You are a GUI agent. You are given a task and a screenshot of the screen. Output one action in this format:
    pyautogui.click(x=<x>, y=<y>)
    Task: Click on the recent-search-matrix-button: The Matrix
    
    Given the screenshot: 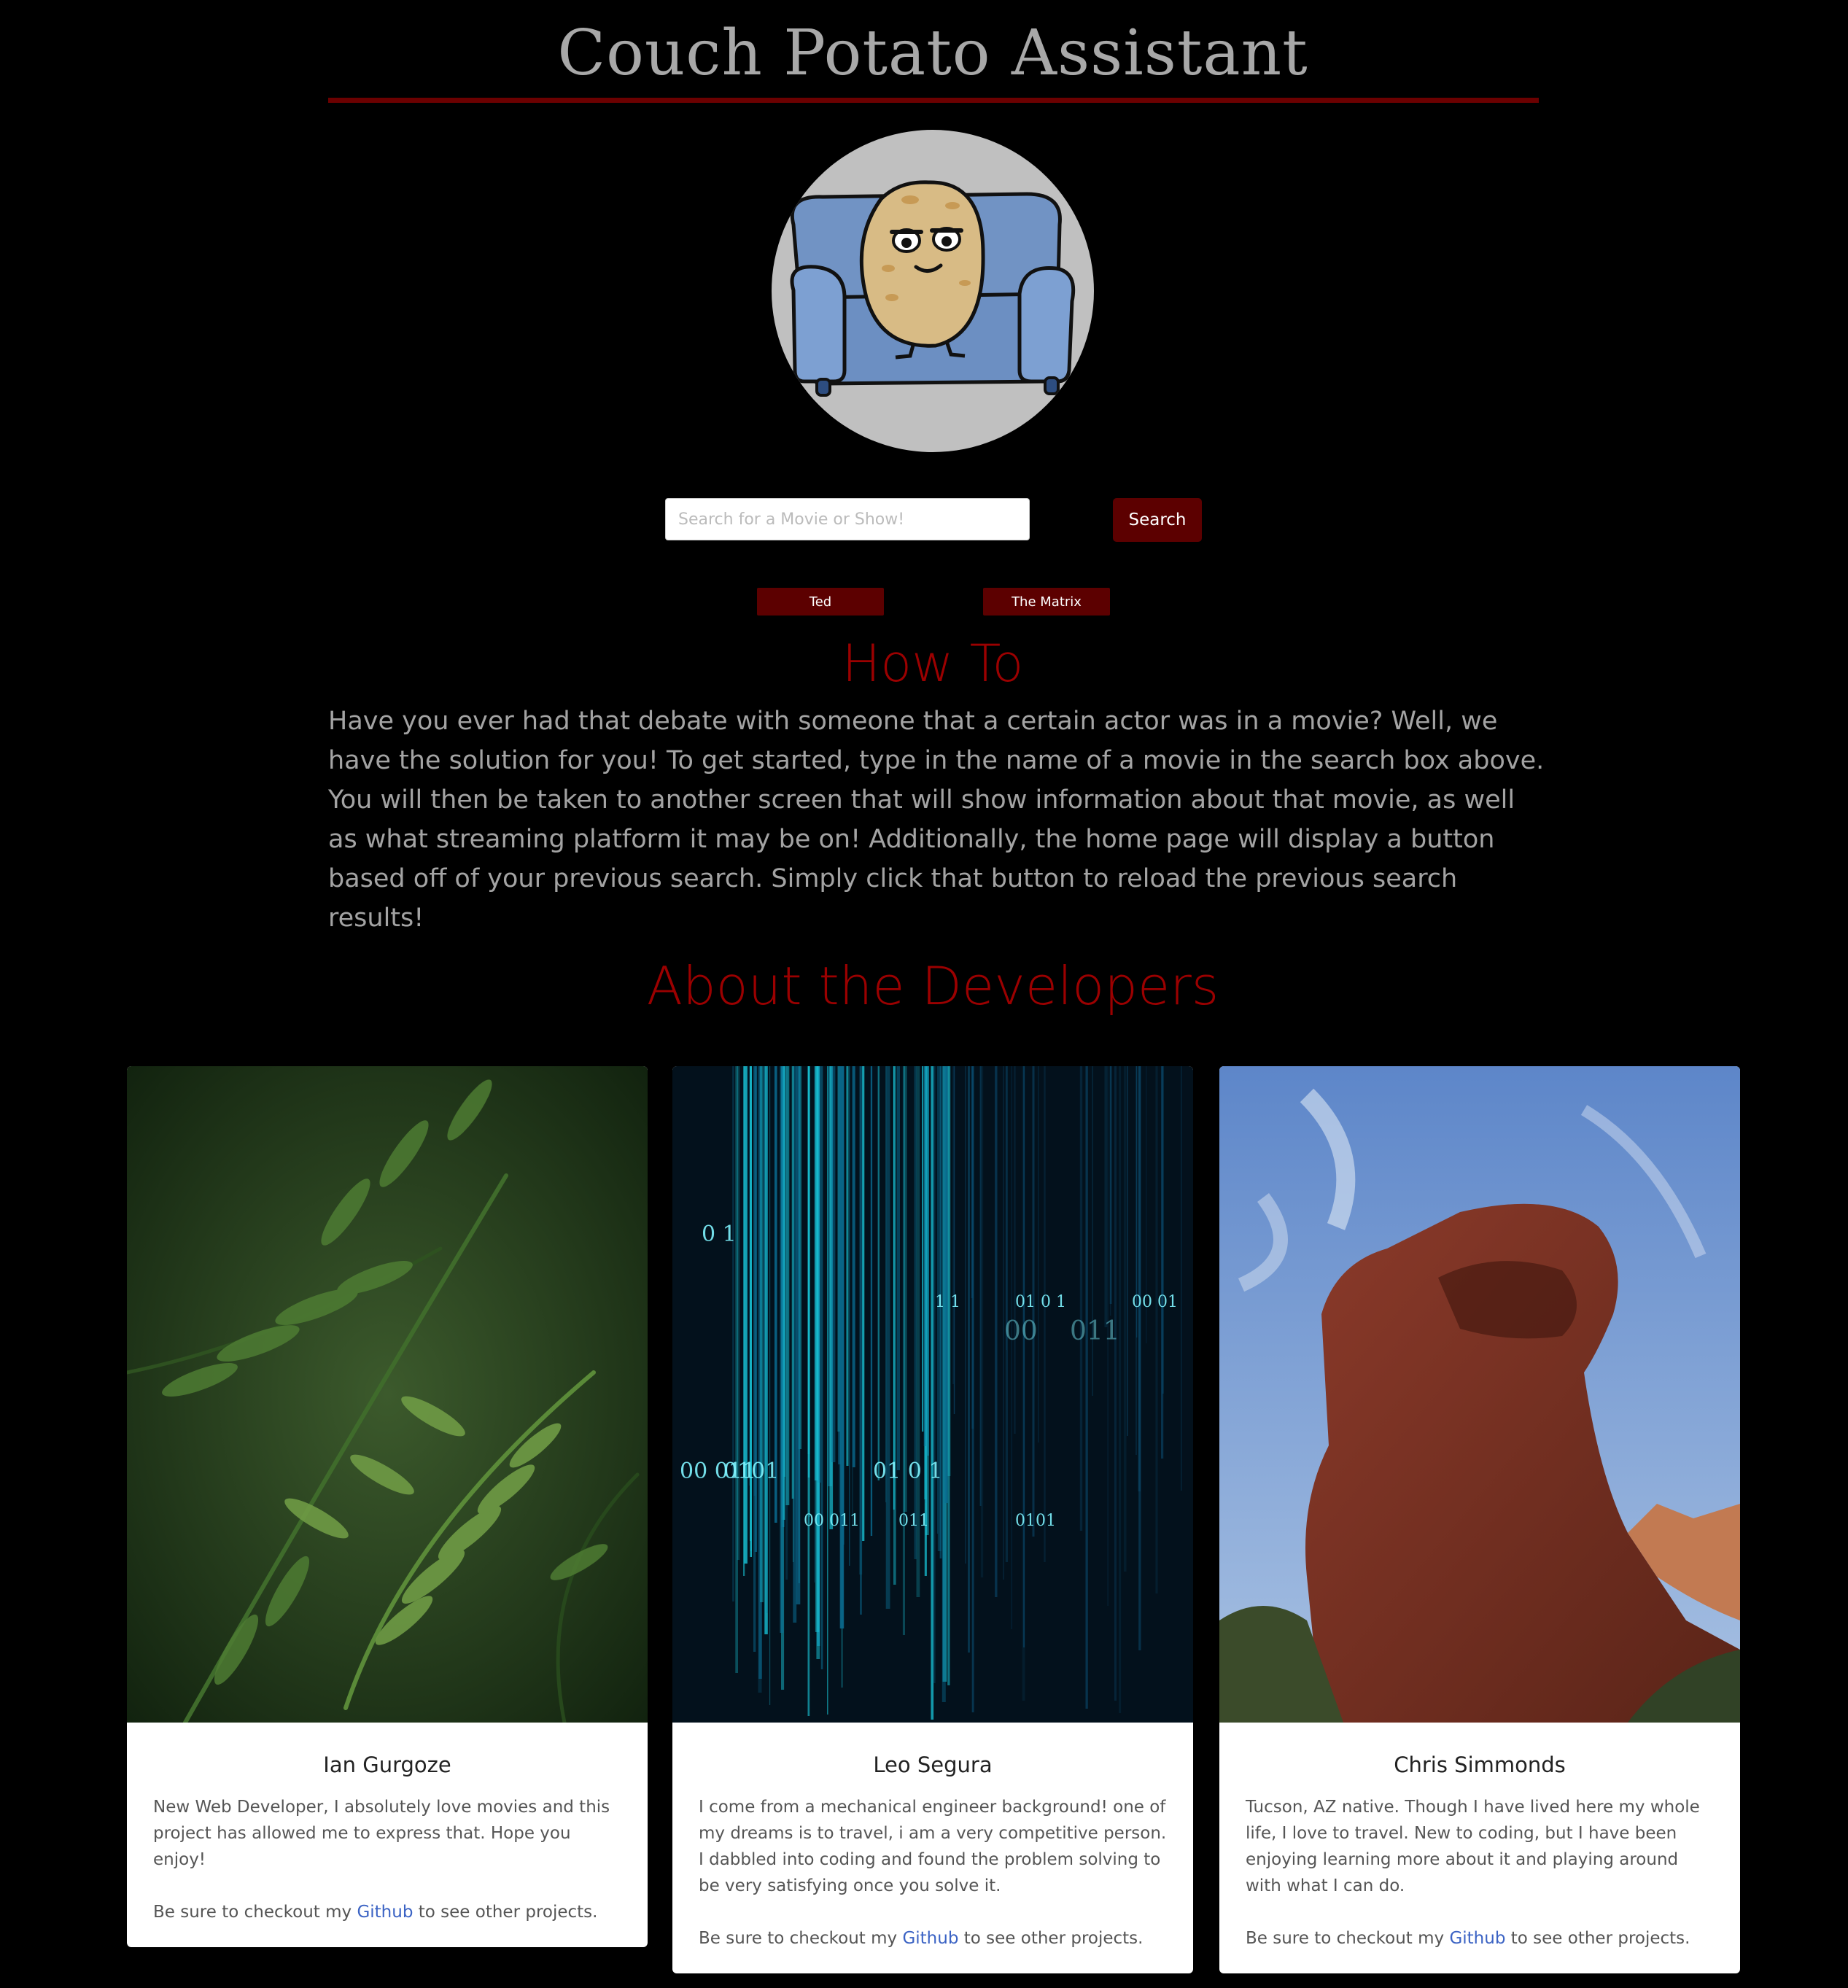 What is the action you would take?
    pyautogui.click(x=1046, y=602)
    